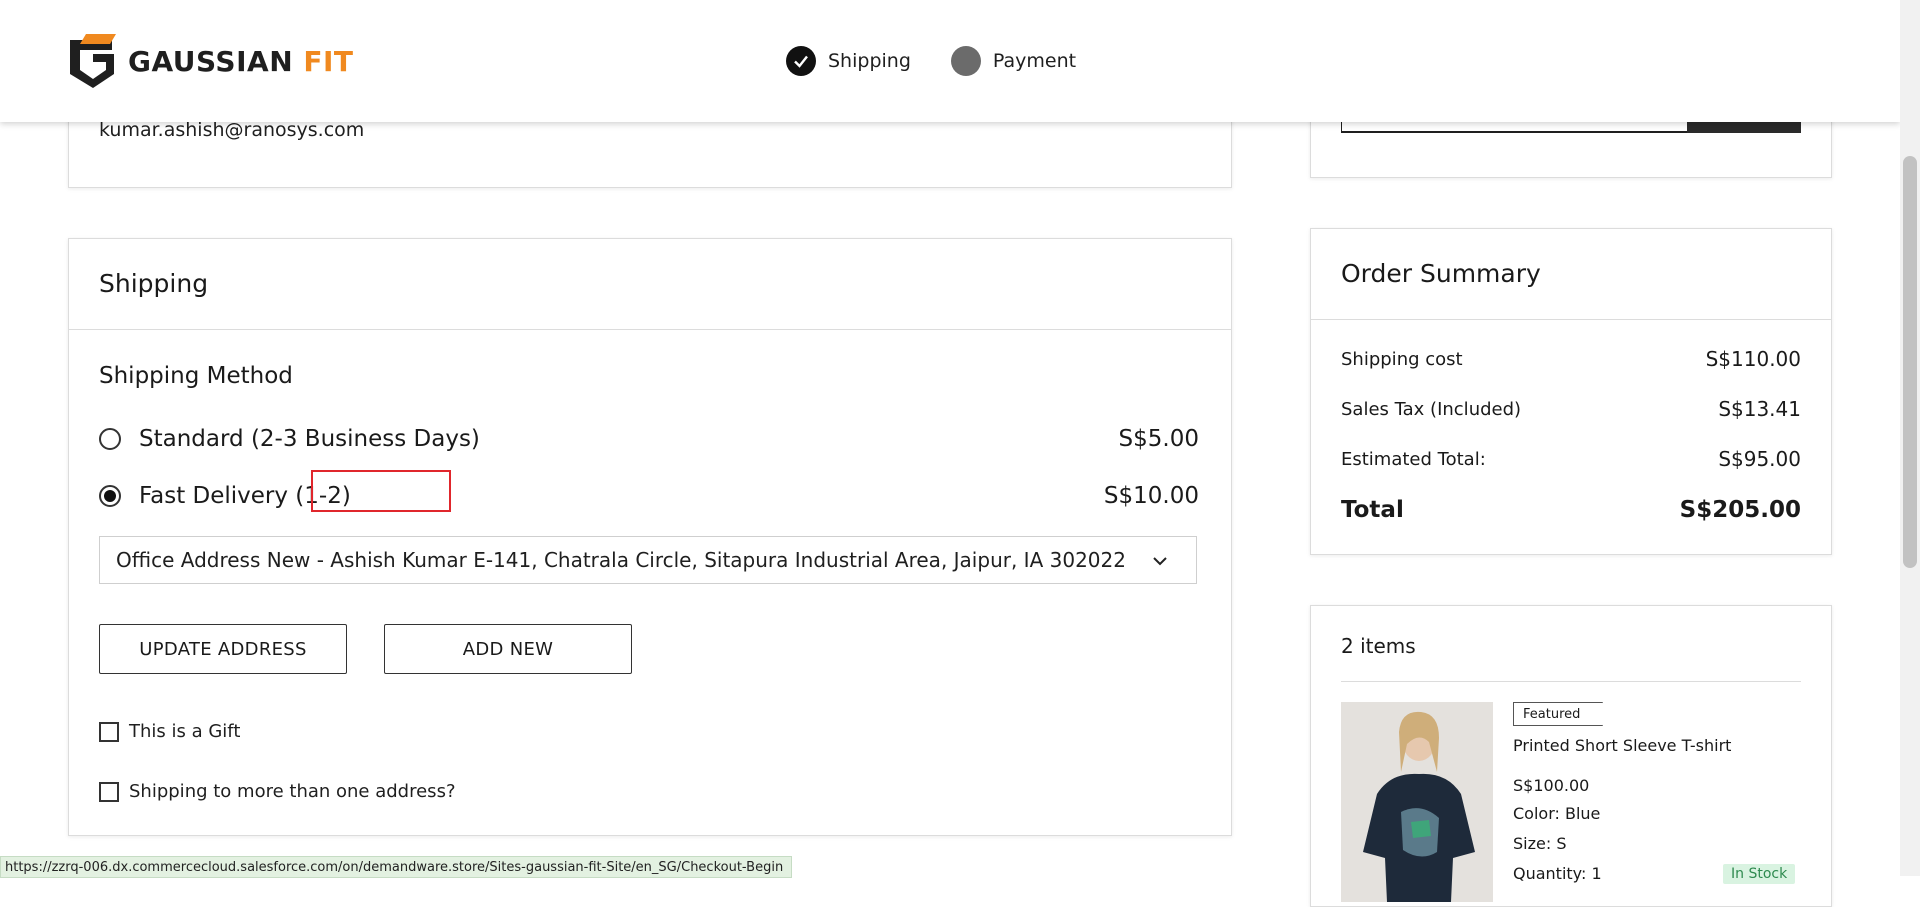 The width and height of the screenshot is (1920, 907). What do you see at coordinates (223, 649) in the screenshot?
I see `update-address-button: UPDATE ADDRESS` at bounding box center [223, 649].